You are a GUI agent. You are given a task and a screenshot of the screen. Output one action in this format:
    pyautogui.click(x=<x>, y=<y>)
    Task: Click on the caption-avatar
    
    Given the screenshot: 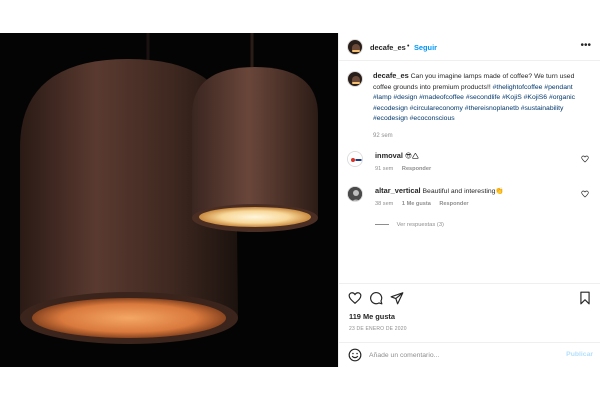 What is the action you would take?
    pyautogui.click(x=355, y=79)
    